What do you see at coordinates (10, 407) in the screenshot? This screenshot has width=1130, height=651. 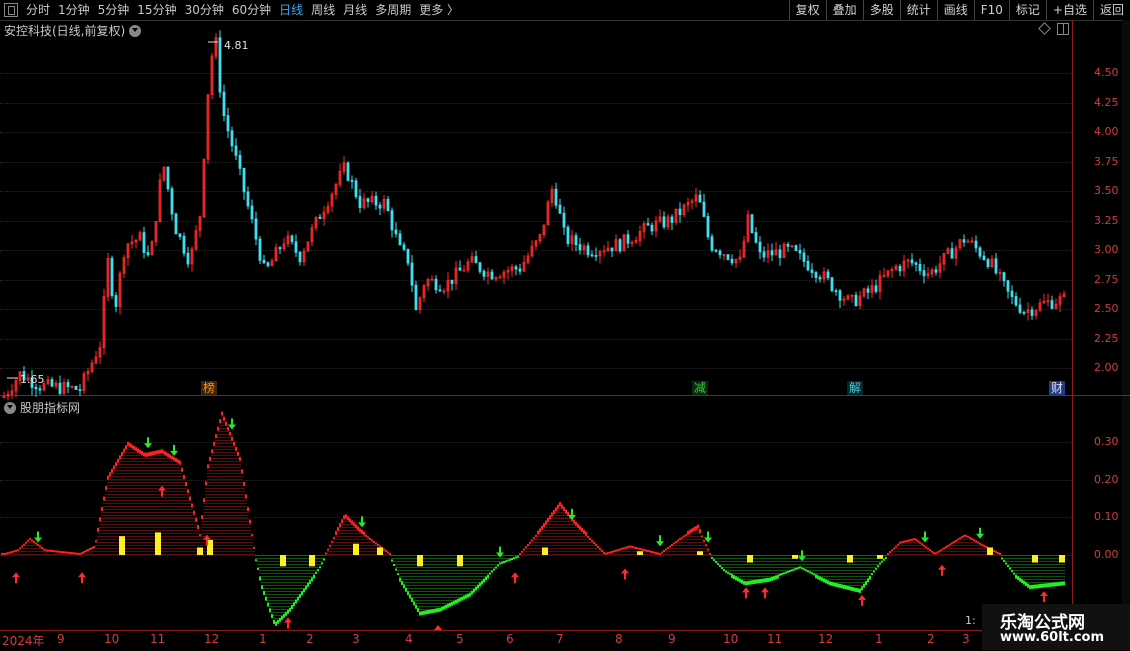 I see `indicator-dropdown-icon` at bounding box center [10, 407].